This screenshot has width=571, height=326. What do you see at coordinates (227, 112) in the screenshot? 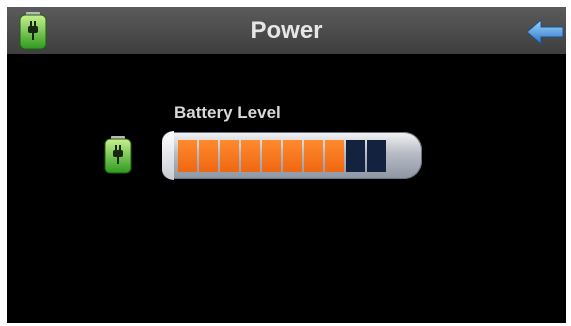
I see `battery-level-label: Battery Level` at bounding box center [227, 112].